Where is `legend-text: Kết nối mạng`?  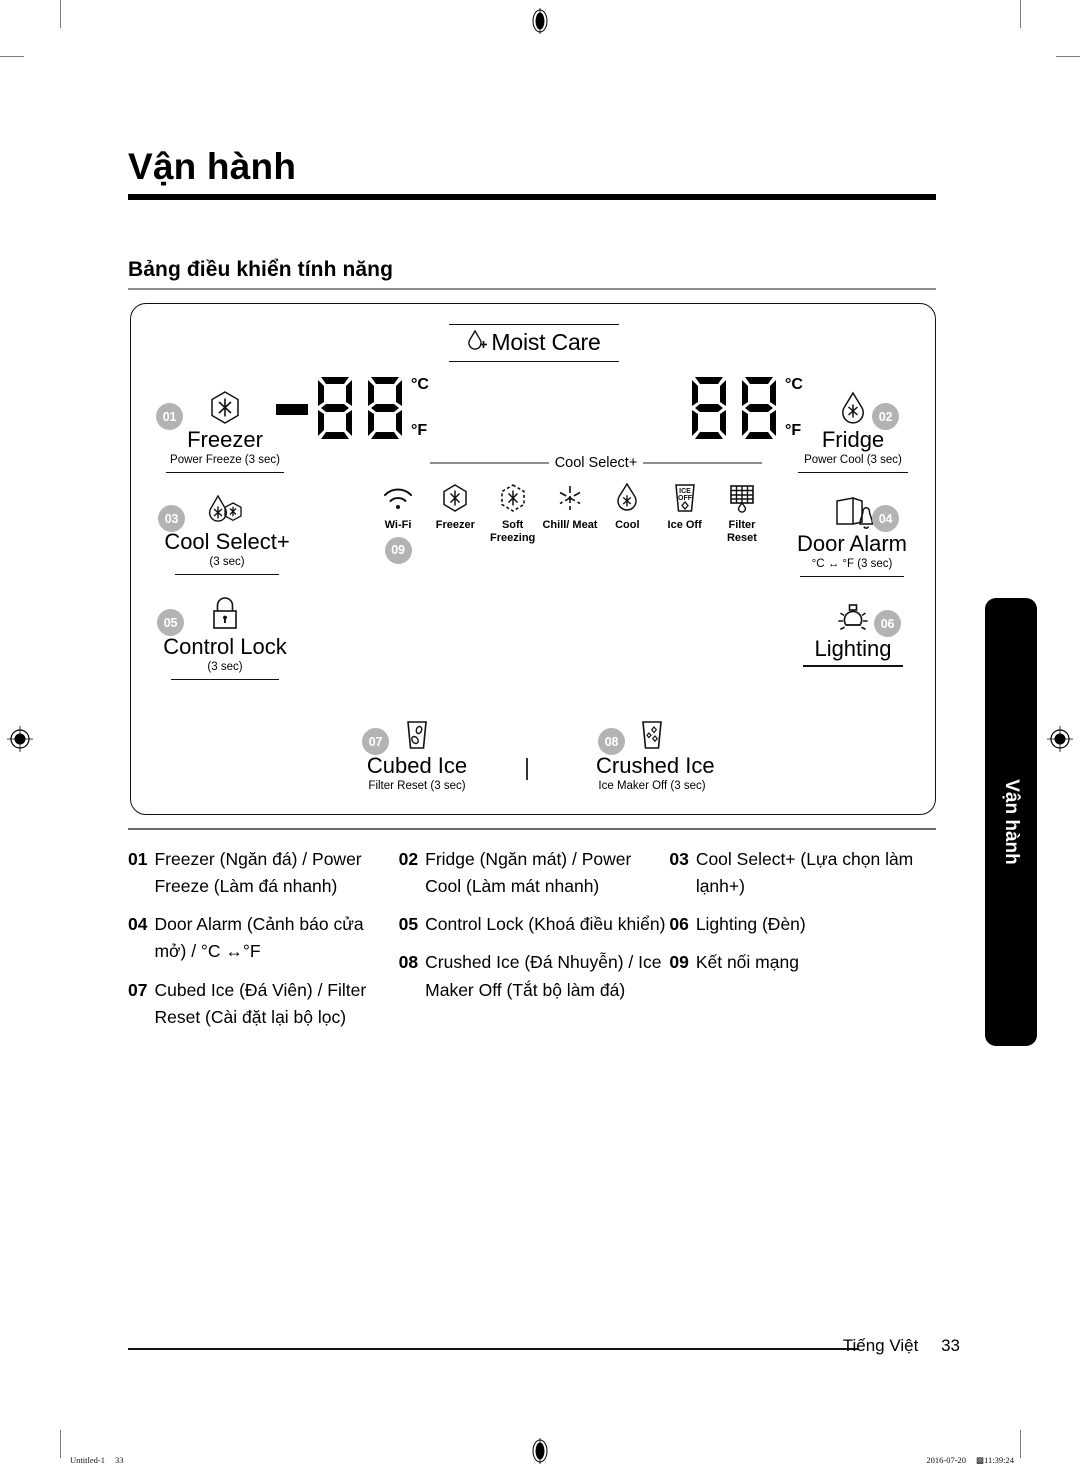 legend-text: Kết nối mạng is located at coordinates (747, 962).